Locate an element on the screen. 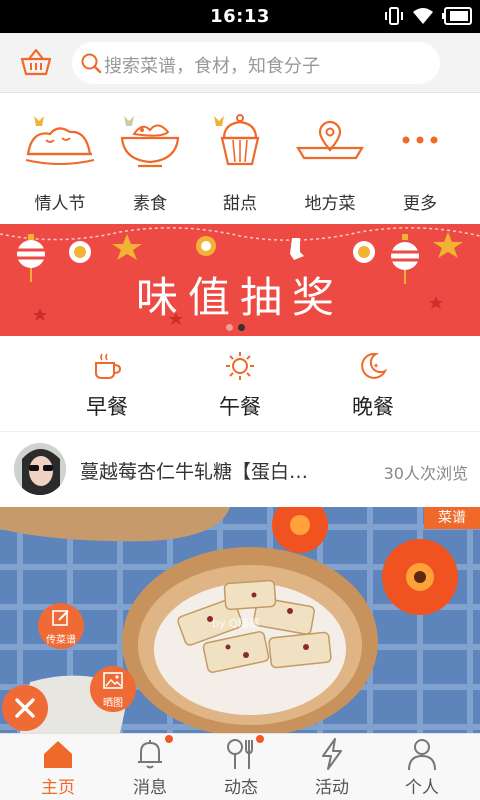  category-vegetarian: 素食 is located at coordinates (150, 160).